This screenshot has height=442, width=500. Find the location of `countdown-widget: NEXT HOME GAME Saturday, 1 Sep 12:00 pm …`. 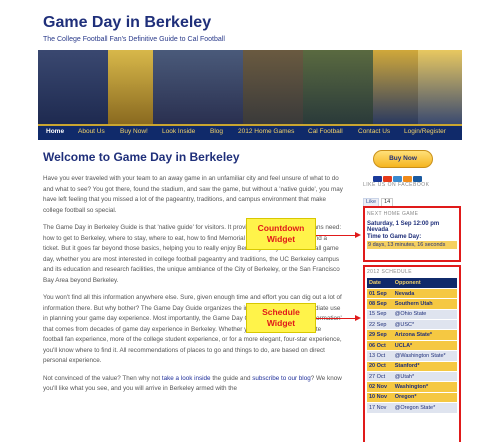

countdown-widget: NEXT HOME GAME Saturday, 1 Sep 12:00 pm … is located at coordinates (412, 234).